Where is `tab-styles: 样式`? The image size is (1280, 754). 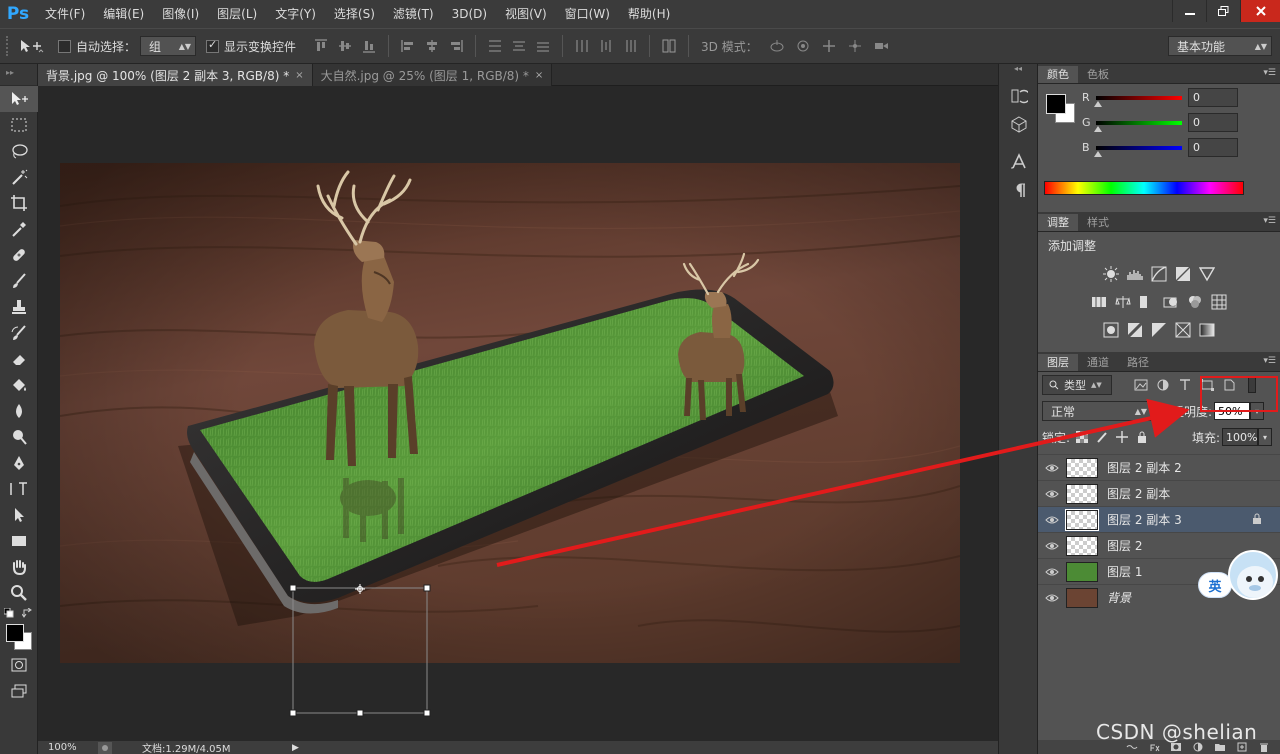 tab-styles: 样式 is located at coordinates (1098, 222).